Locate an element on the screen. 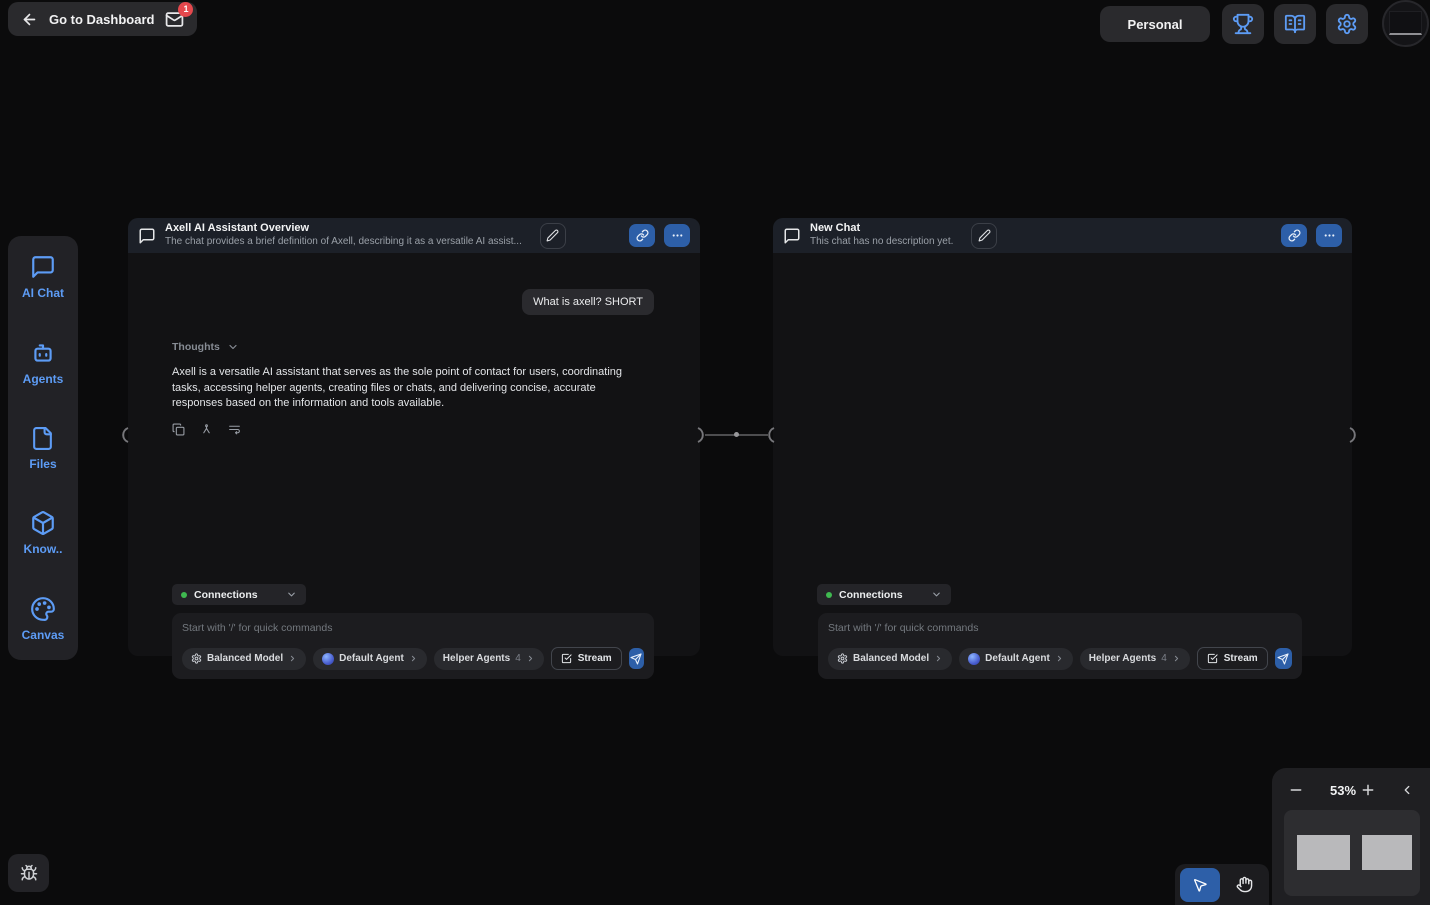  sidebar-label: AI Chat is located at coordinates (43, 293).